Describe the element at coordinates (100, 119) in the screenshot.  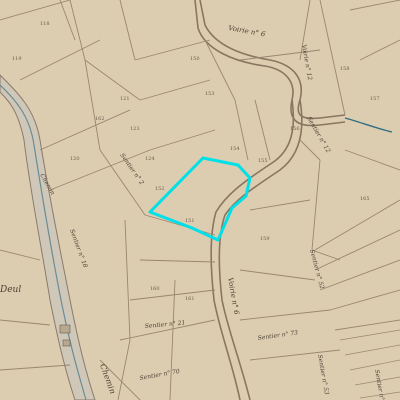
I see `parcel-num: 162` at that location.